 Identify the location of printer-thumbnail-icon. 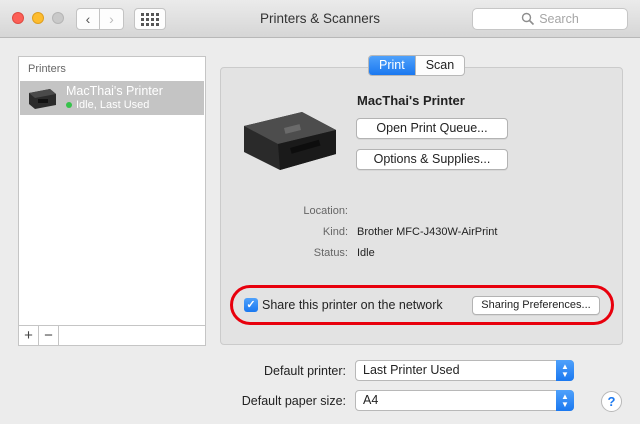
(42, 99).